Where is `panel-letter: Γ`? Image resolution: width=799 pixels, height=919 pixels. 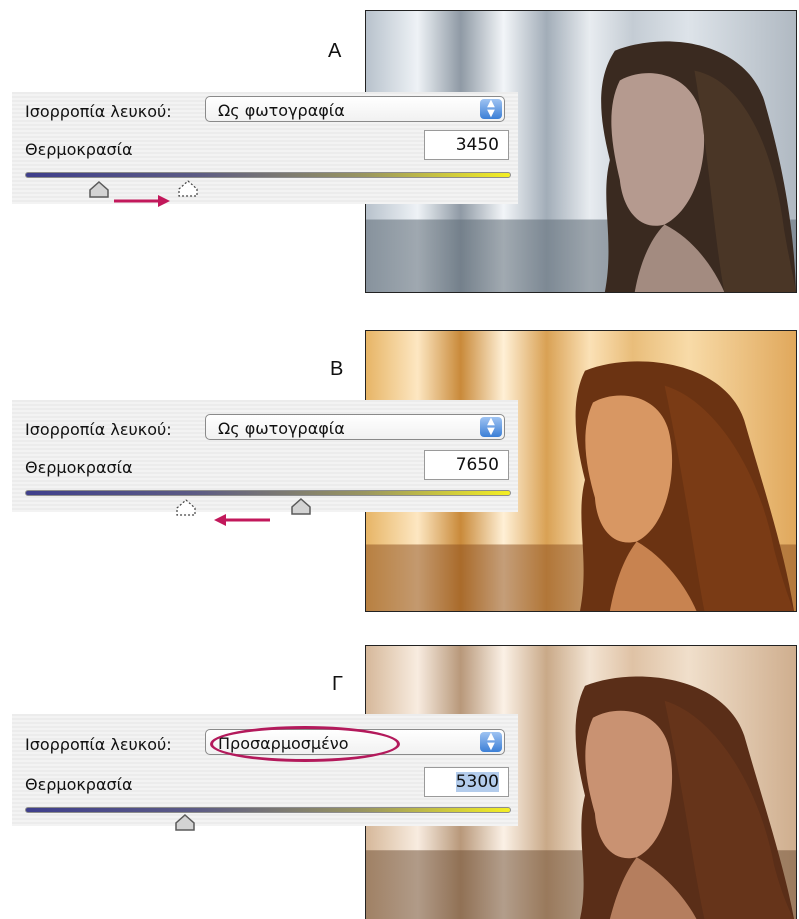
panel-letter: Γ is located at coordinates (338, 684).